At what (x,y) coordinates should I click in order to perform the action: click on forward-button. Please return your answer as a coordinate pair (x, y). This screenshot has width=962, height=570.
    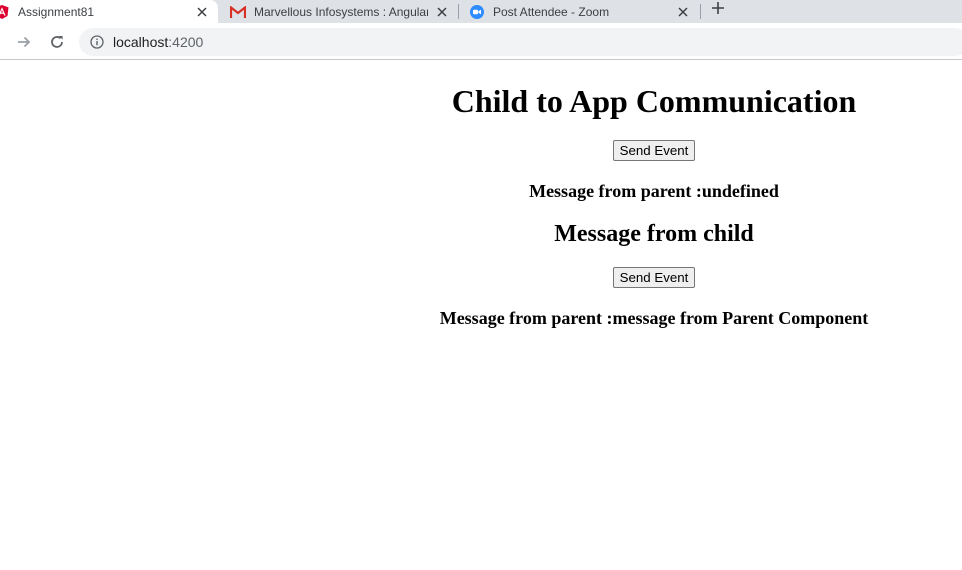
    Looking at the image, I should click on (24, 42).